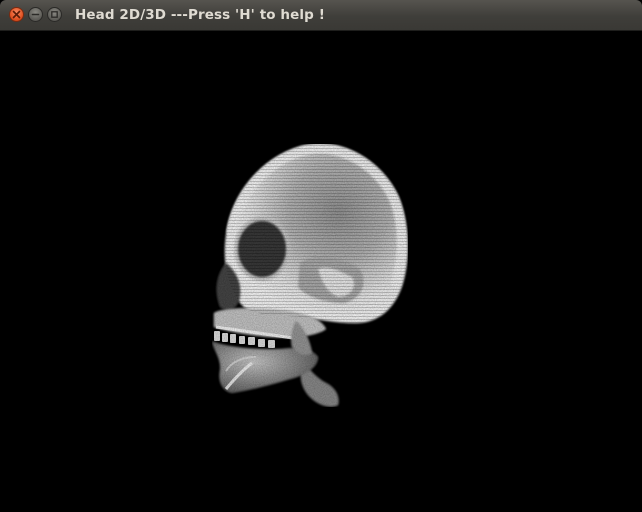 This screenshot has width=642, height=512. I want to click on window-controls, so click(35, 14).